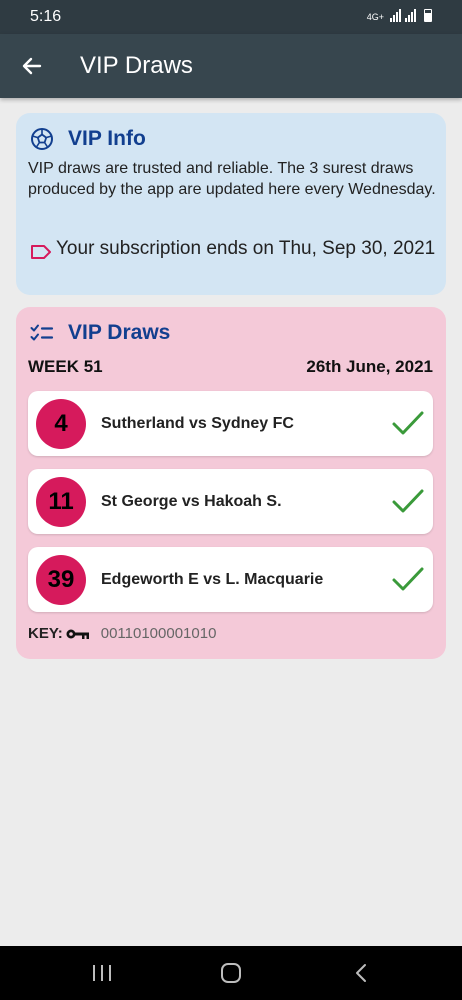  What do you see at coordinates (136, 65) in the screenshot?
I see `page-title: VIP Draws` at bounding box center [136, 65].